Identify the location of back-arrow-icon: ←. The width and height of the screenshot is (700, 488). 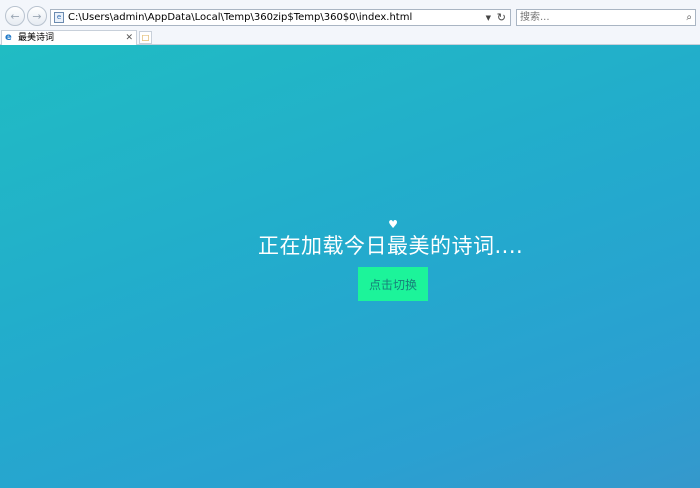
(15, 16).